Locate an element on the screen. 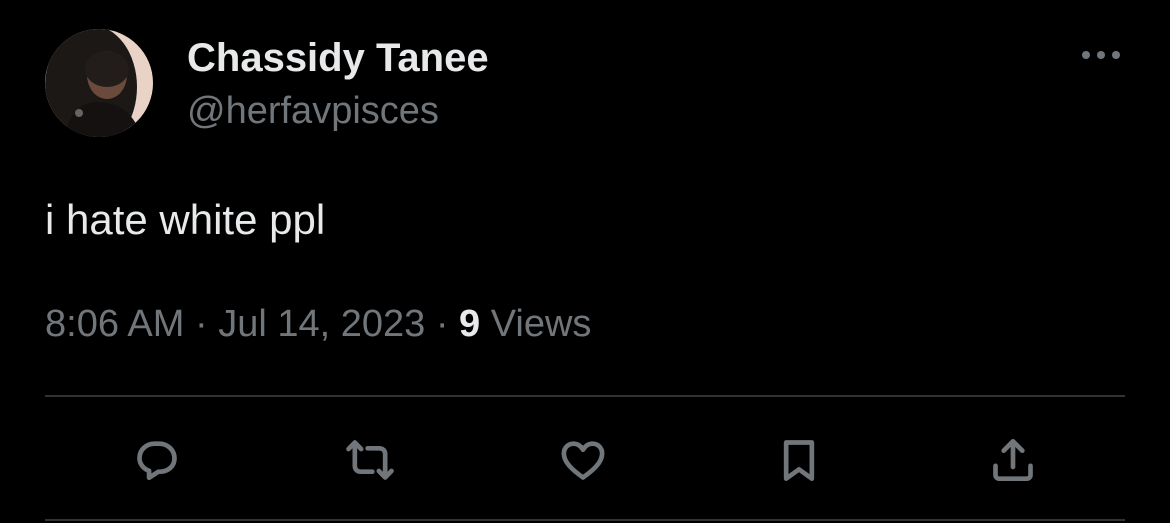  like-button is located at coordinates (583, 460).